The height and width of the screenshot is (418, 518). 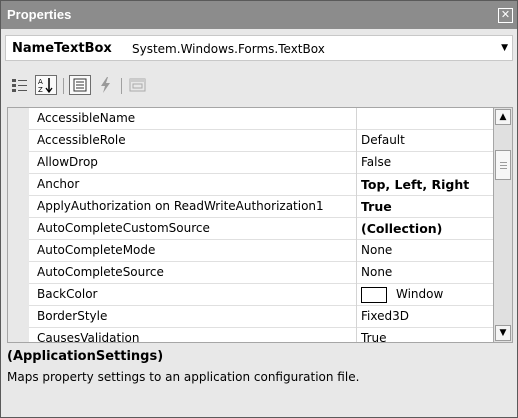 What do you see at coordinates (86, 118) in the screenshot?
I see `property-name: AccessibleName` at bounding box center [86, 118].